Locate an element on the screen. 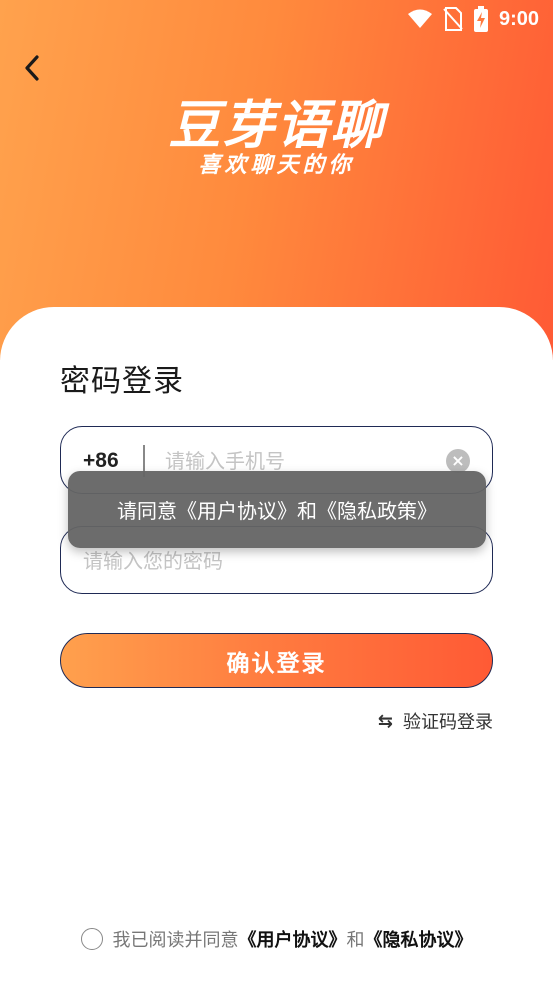  agreement-checkbox is located at coordinates (91, 939).